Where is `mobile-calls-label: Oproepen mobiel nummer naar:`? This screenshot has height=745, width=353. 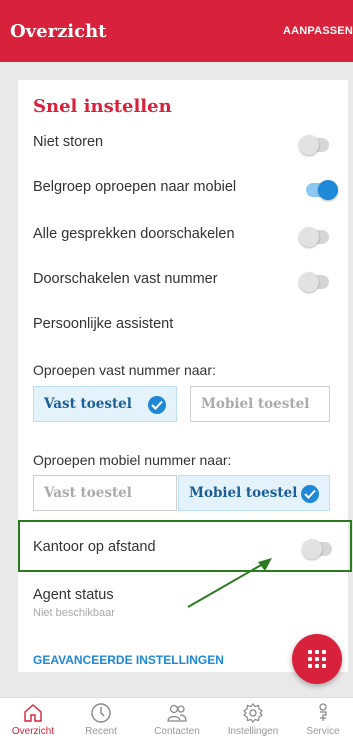 mobile-calls-label: Oproepen mobiel nummer naar: is located at coordinates (132, 460).